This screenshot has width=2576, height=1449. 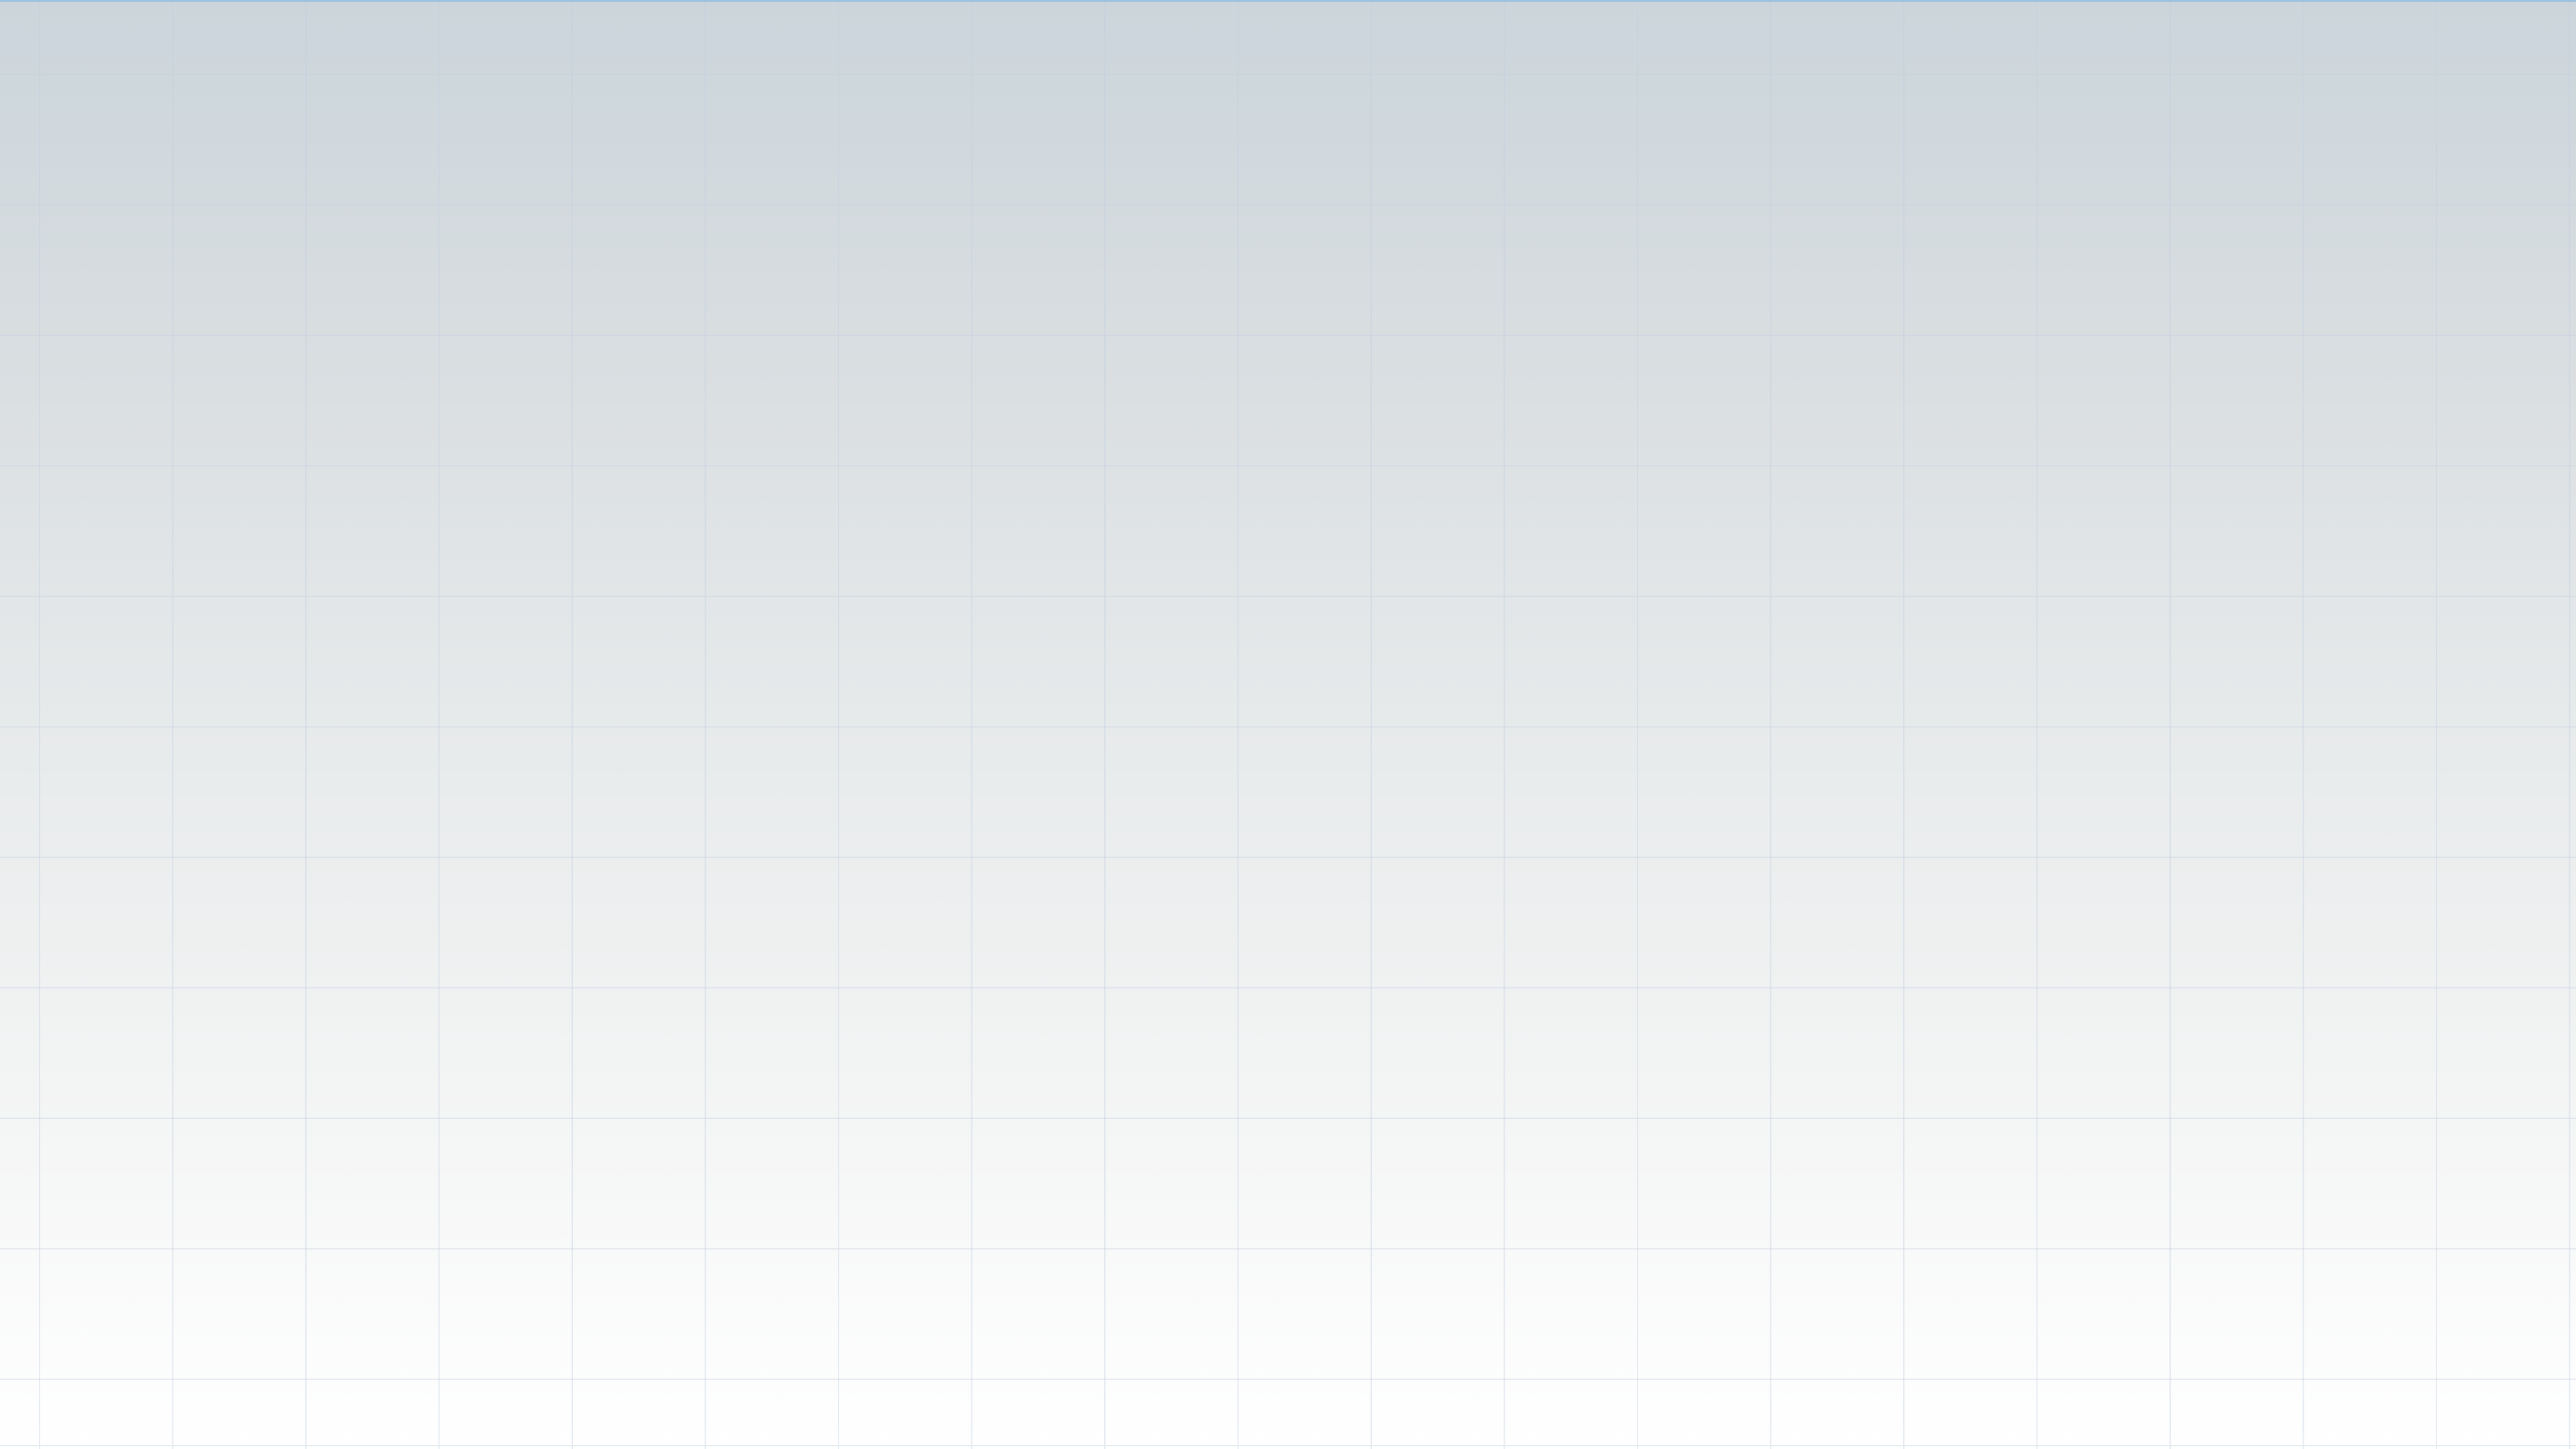 What do you see at coordinates (1288, 1445) in the screenshot?
I see `bottom-accent-line` at bounding box center [1288, 1445].